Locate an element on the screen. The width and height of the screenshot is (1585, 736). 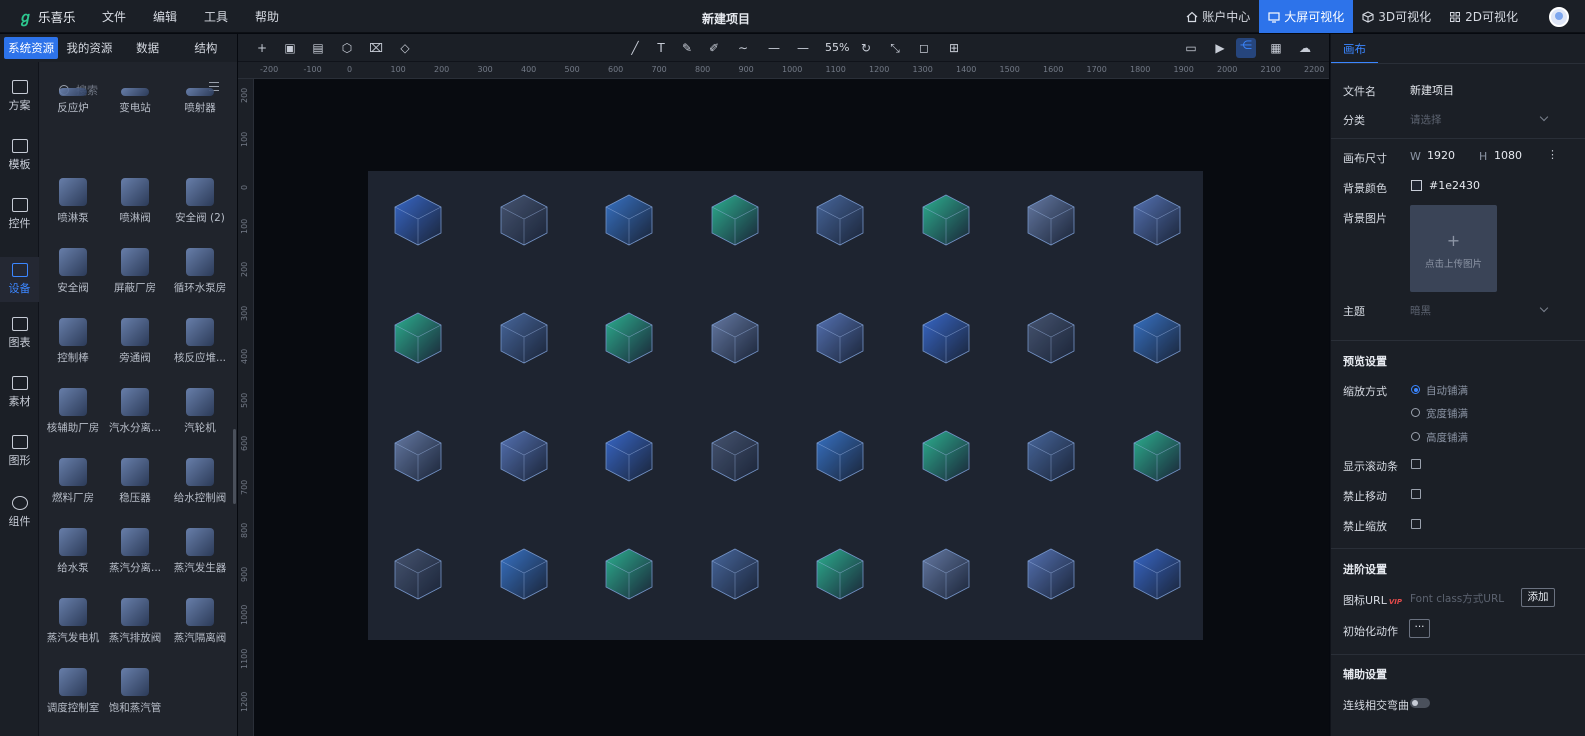
line-width-icon: — is located at coordinates (803, 48).